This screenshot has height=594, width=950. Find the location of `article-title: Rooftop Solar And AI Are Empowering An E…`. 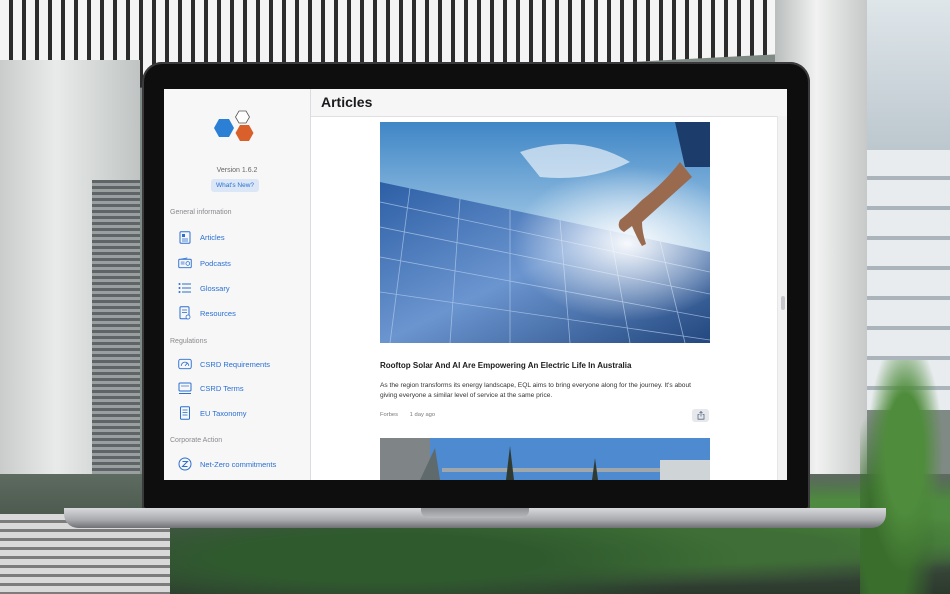

article-title: Rooftop Solar And AI Are Empowering An E… is located at coordinates (505, 365).